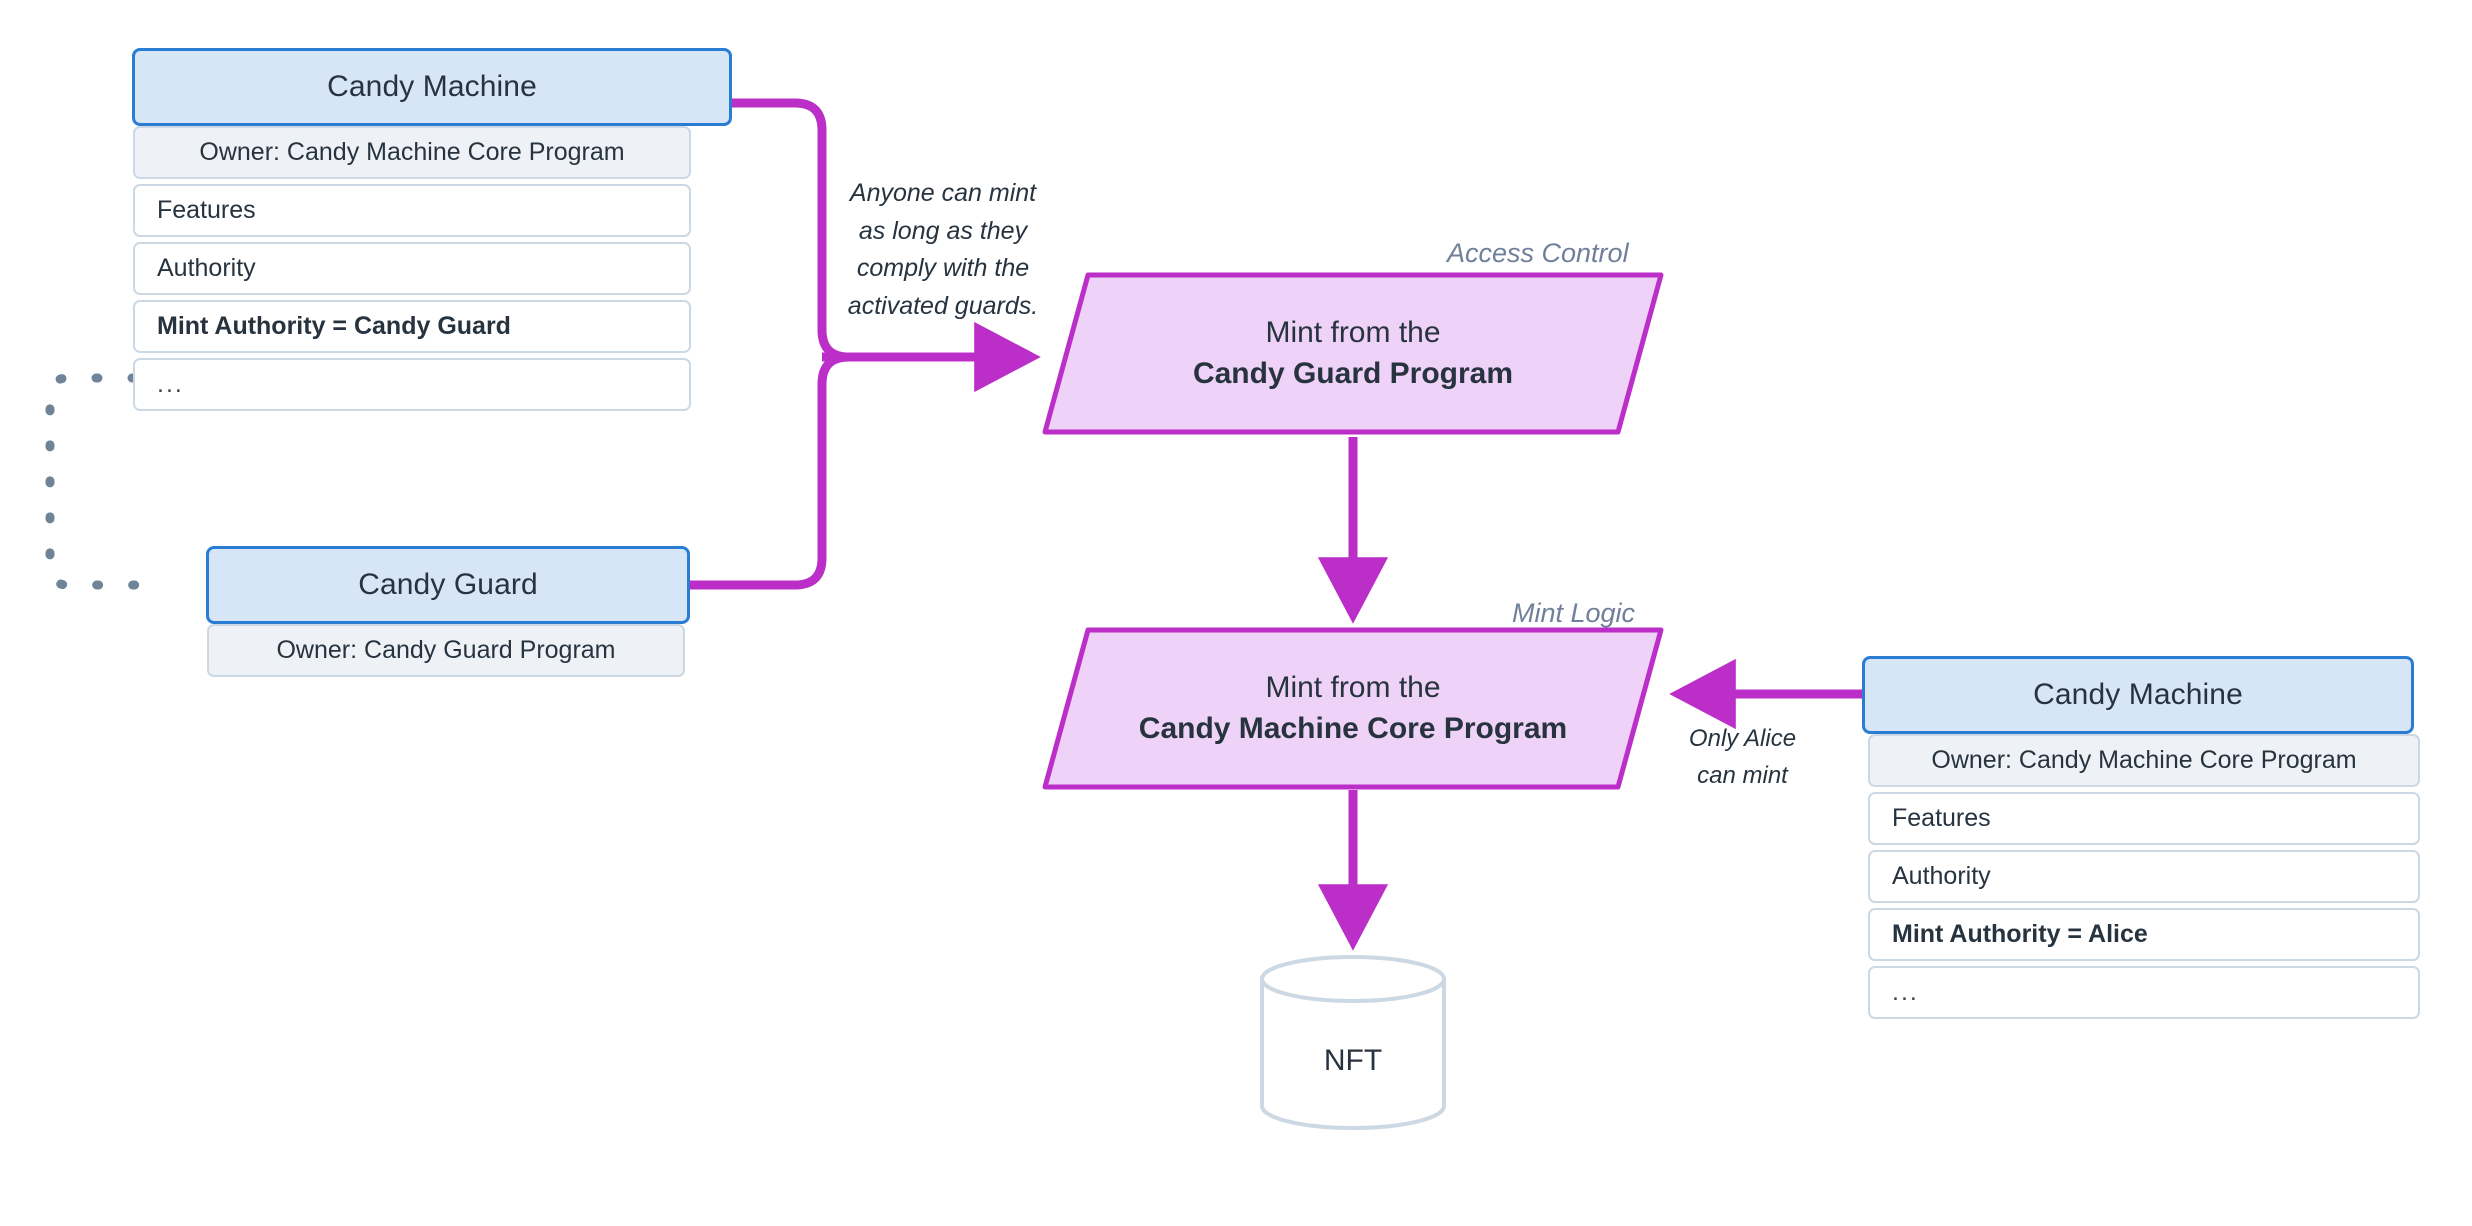 This screenshot has width=2472, height=1226. I want to click on account-card-candy-guard: Candy Guard Owner: Candy Guard Program, so click(448, 611).